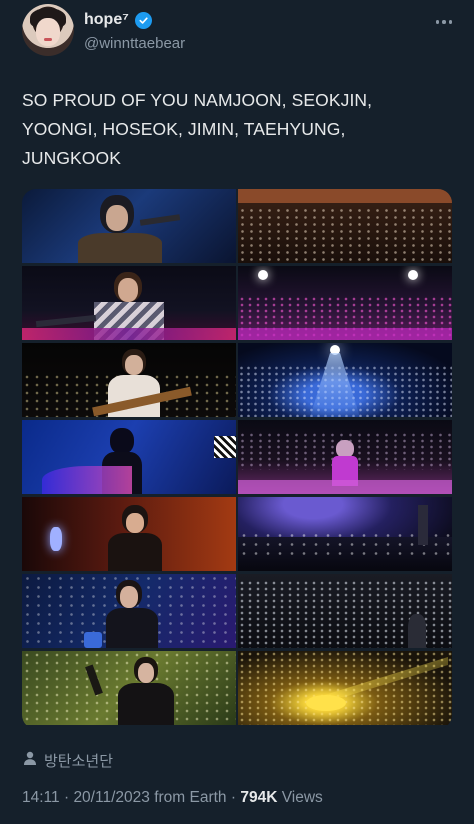 Image resolution: width=474 pixels, height=824 pixels. What do you see at coordinates (241, 32) in the screenshot?
I see `tweet-header: hope⁷ @winnttaebear` at bounding box center [241, 32].